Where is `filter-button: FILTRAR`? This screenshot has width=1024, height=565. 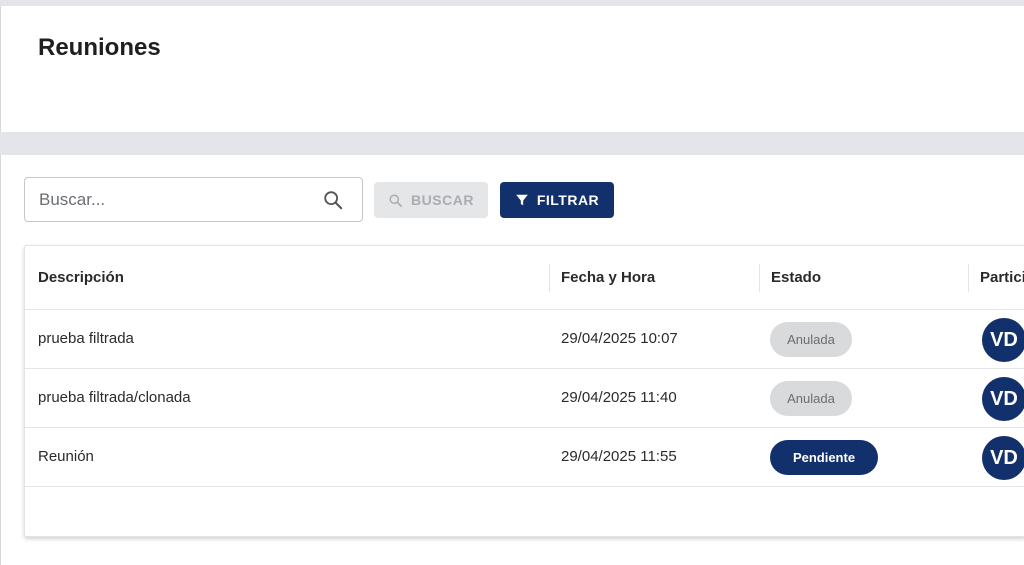 filter-button: FILTRAR is located at coordinates (557, 200).